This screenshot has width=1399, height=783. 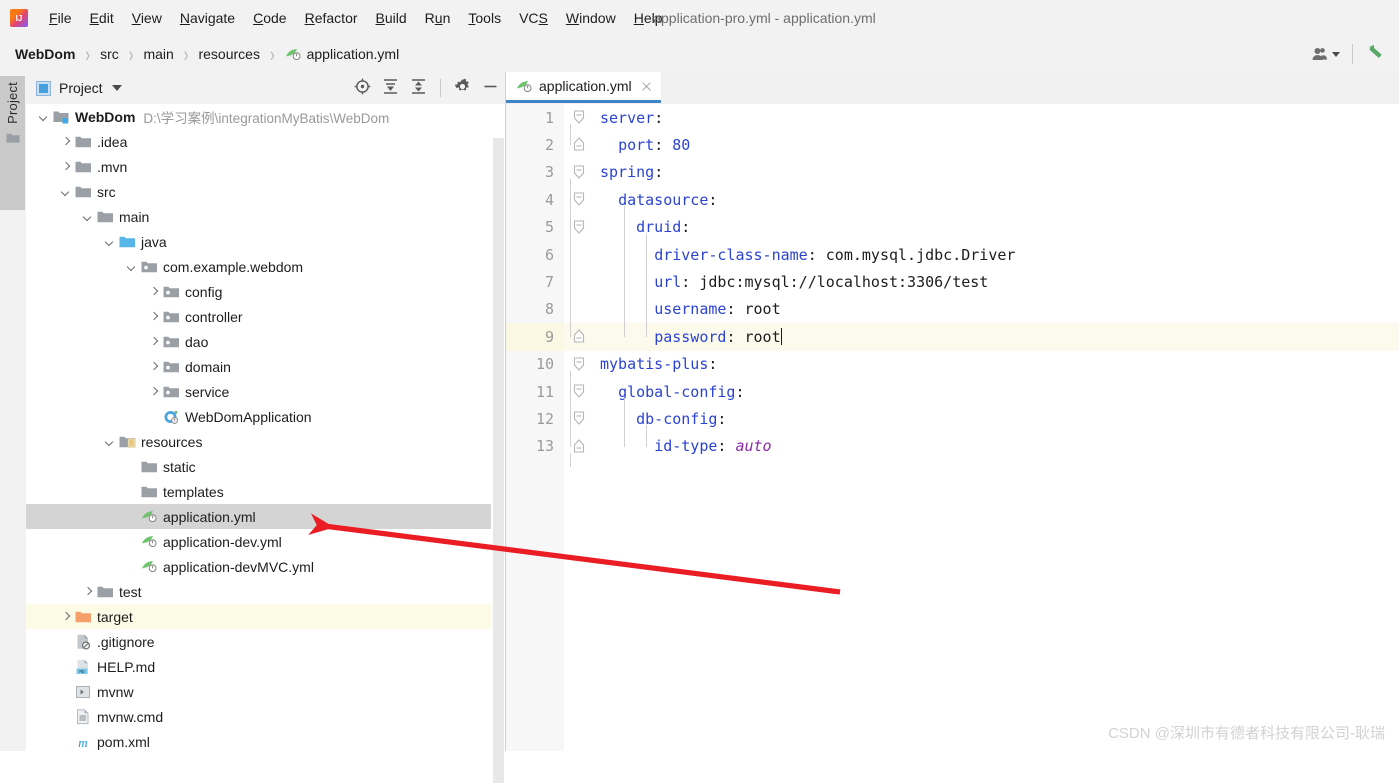 What do you see at coordinates (258, 441) in the screenshot?
I see `tree-node-resources: resources` at bounding box center [258, 441].